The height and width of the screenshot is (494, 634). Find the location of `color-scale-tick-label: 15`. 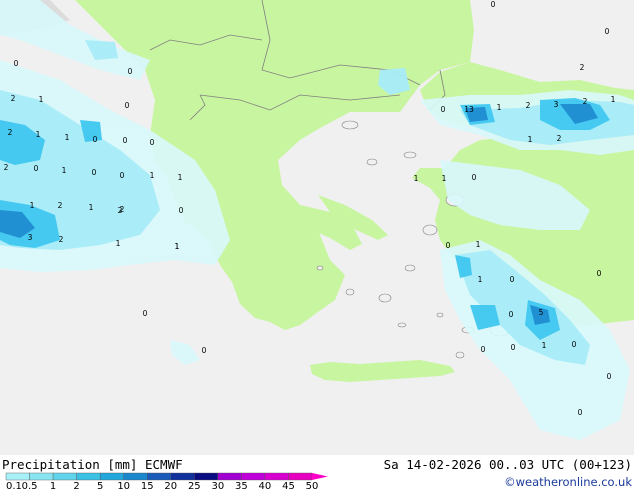

color-scale-tick-label: 15 is located at coordinates (147, 485).